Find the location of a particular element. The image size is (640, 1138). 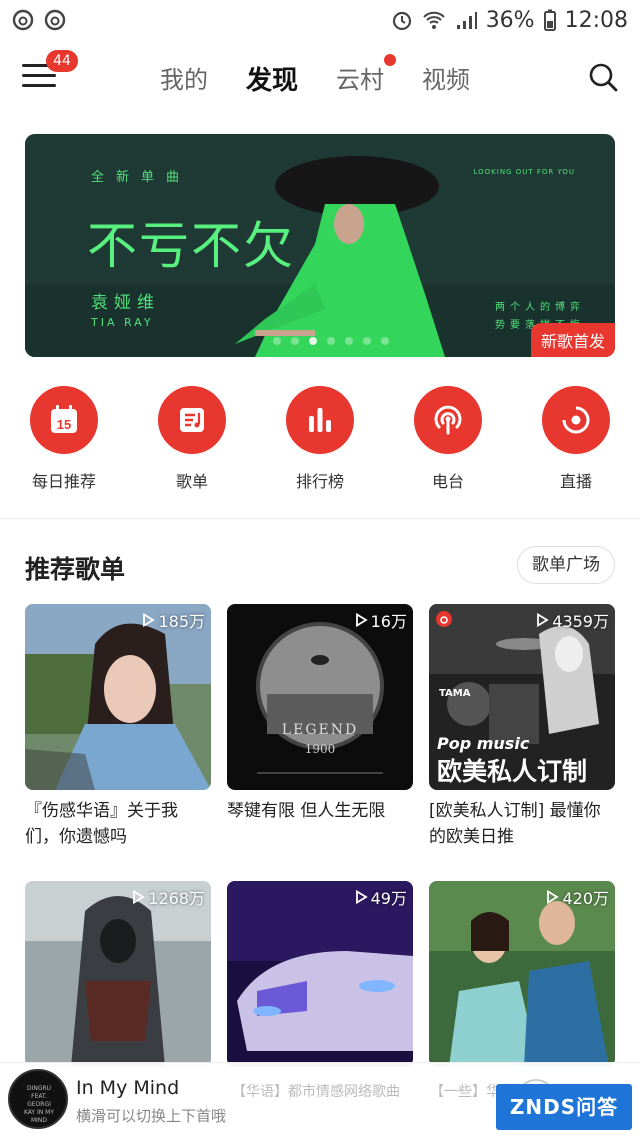

calendar-icon: 15 is located at coordinates (64, 419).